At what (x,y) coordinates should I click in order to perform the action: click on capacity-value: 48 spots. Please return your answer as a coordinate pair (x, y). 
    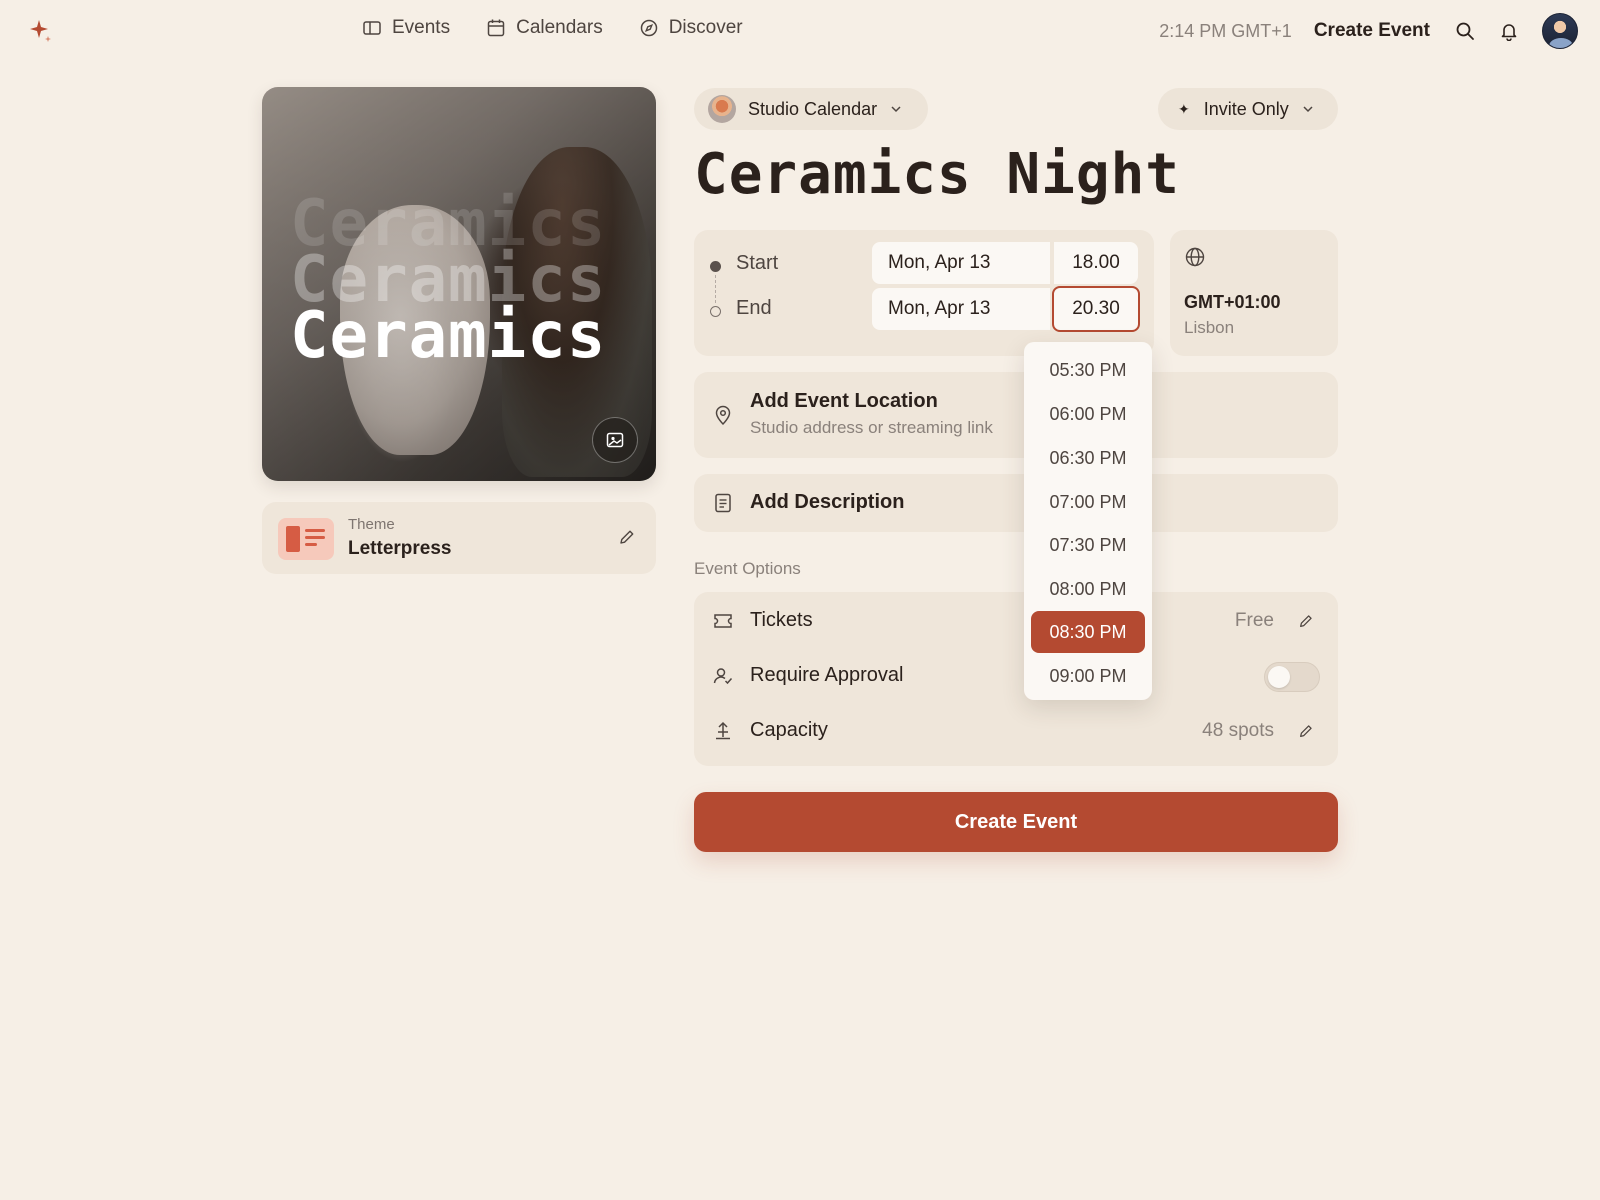
    Looking at the image, I should click on (1238, 730).